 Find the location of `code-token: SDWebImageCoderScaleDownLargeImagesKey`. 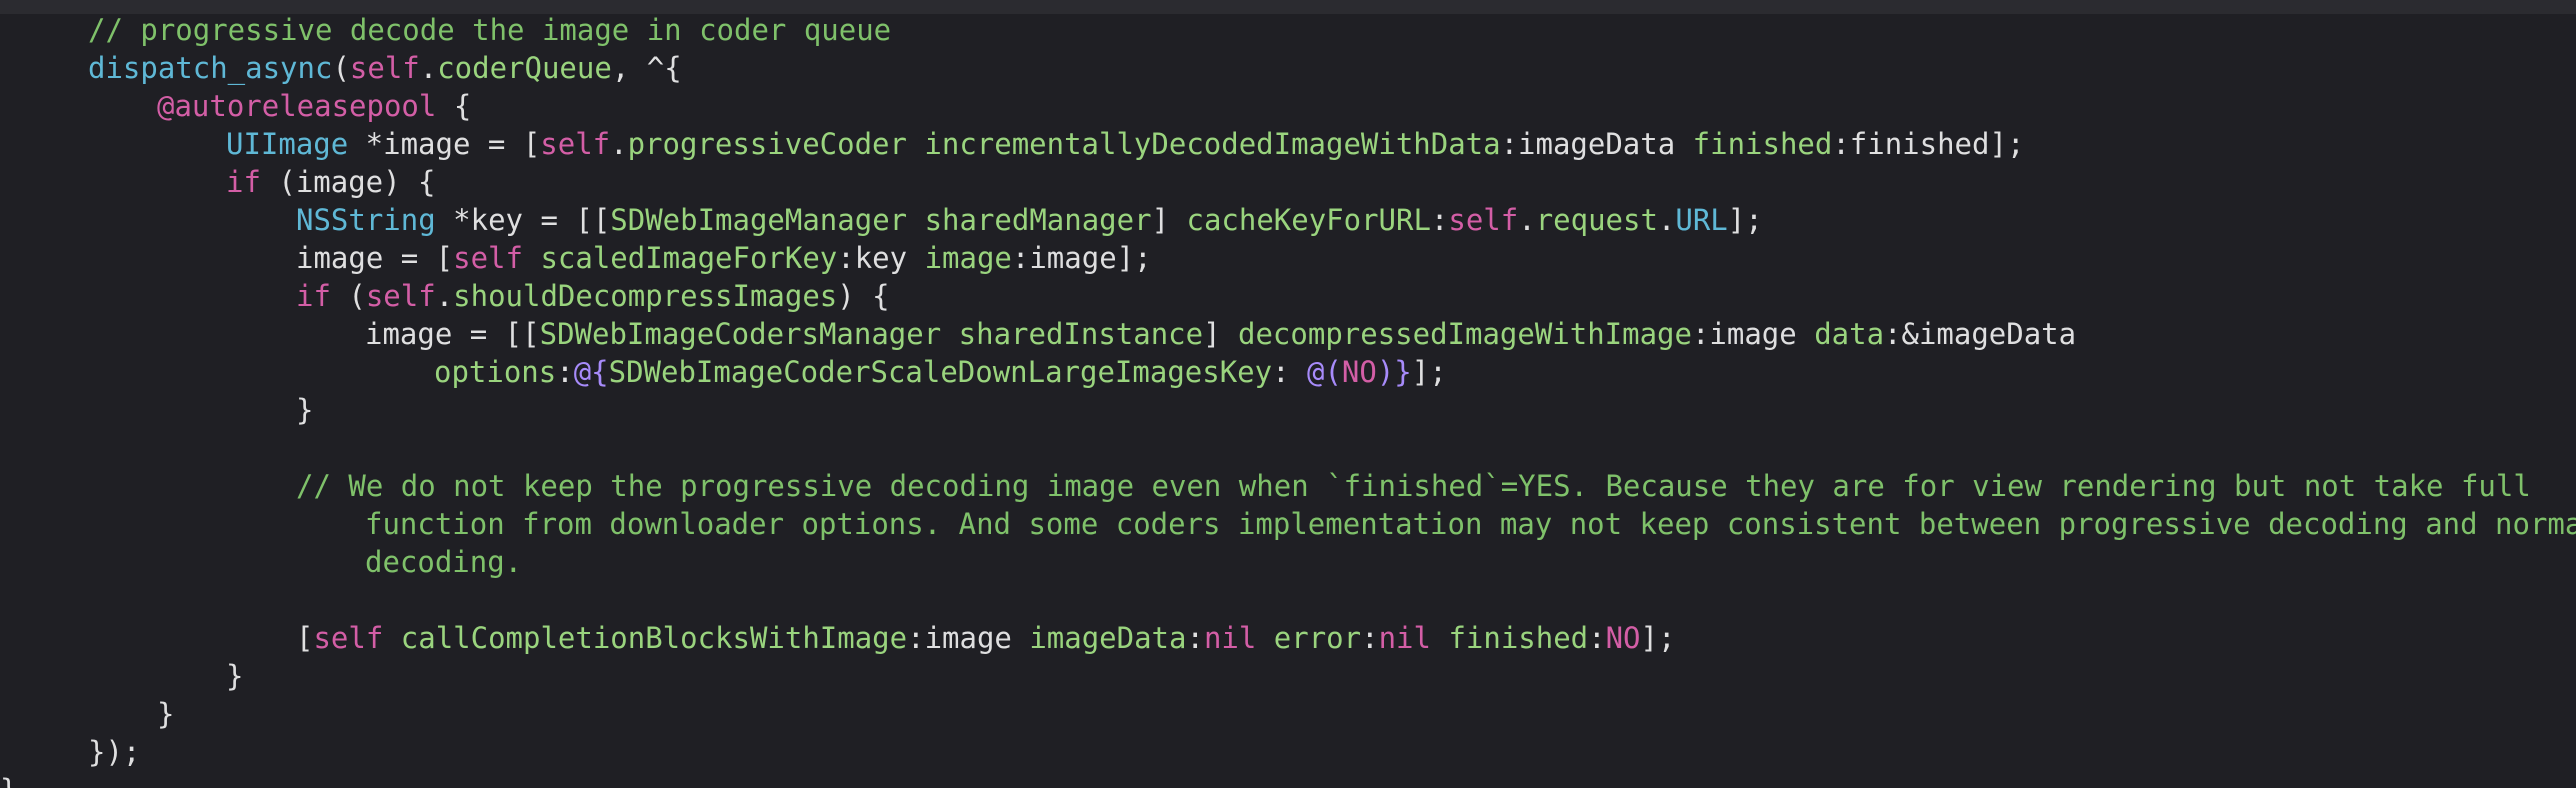

code-token: SDWebImageCoderScaleDownLargeImagesKey is located at coordinates (940, 372).